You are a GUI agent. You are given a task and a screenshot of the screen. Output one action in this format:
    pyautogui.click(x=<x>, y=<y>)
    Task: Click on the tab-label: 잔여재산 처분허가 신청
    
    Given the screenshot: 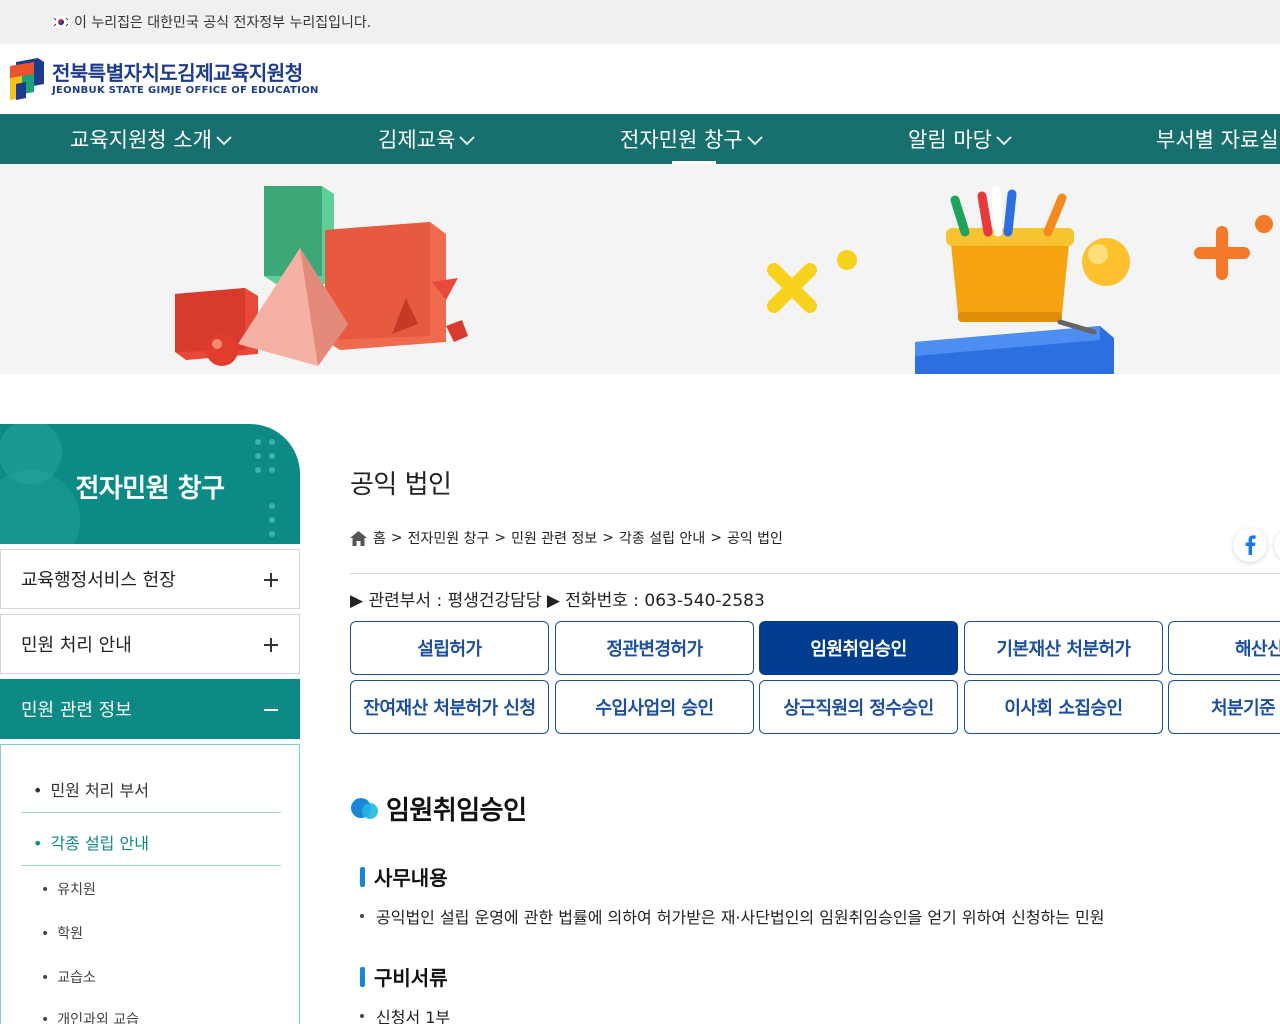 What is the action you would take?
    pyautogui.click(x=449, y=708)
    